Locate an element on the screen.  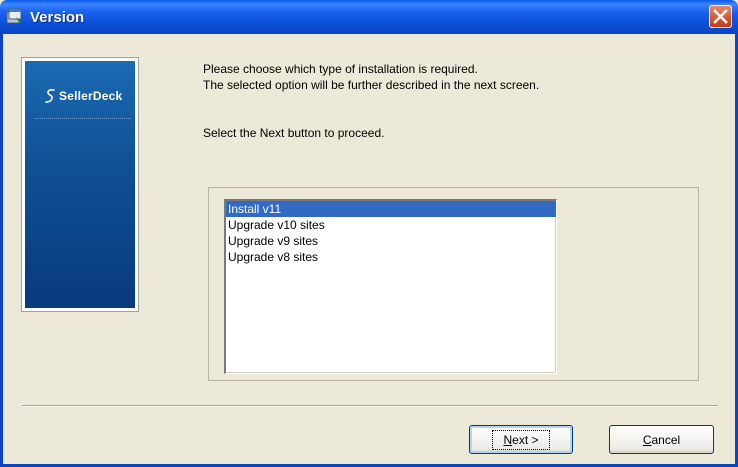
next-button: Next > is located at coordinates (521, 439).